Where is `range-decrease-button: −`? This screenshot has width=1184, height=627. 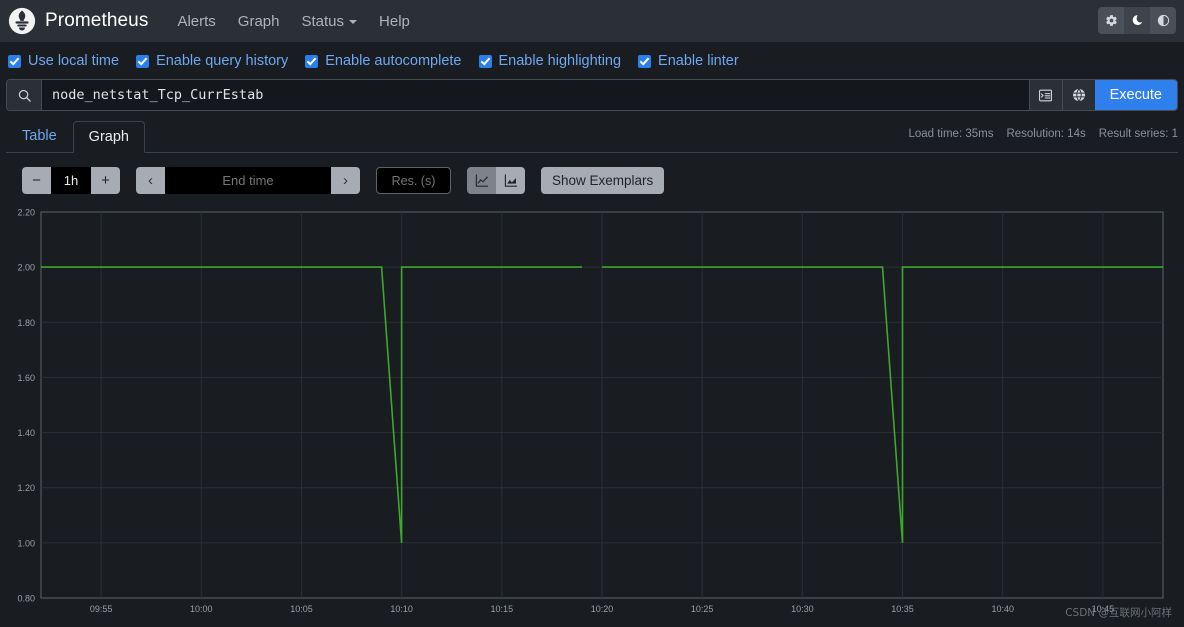
range-decrease-button: − is located at coordinates (36, 180).